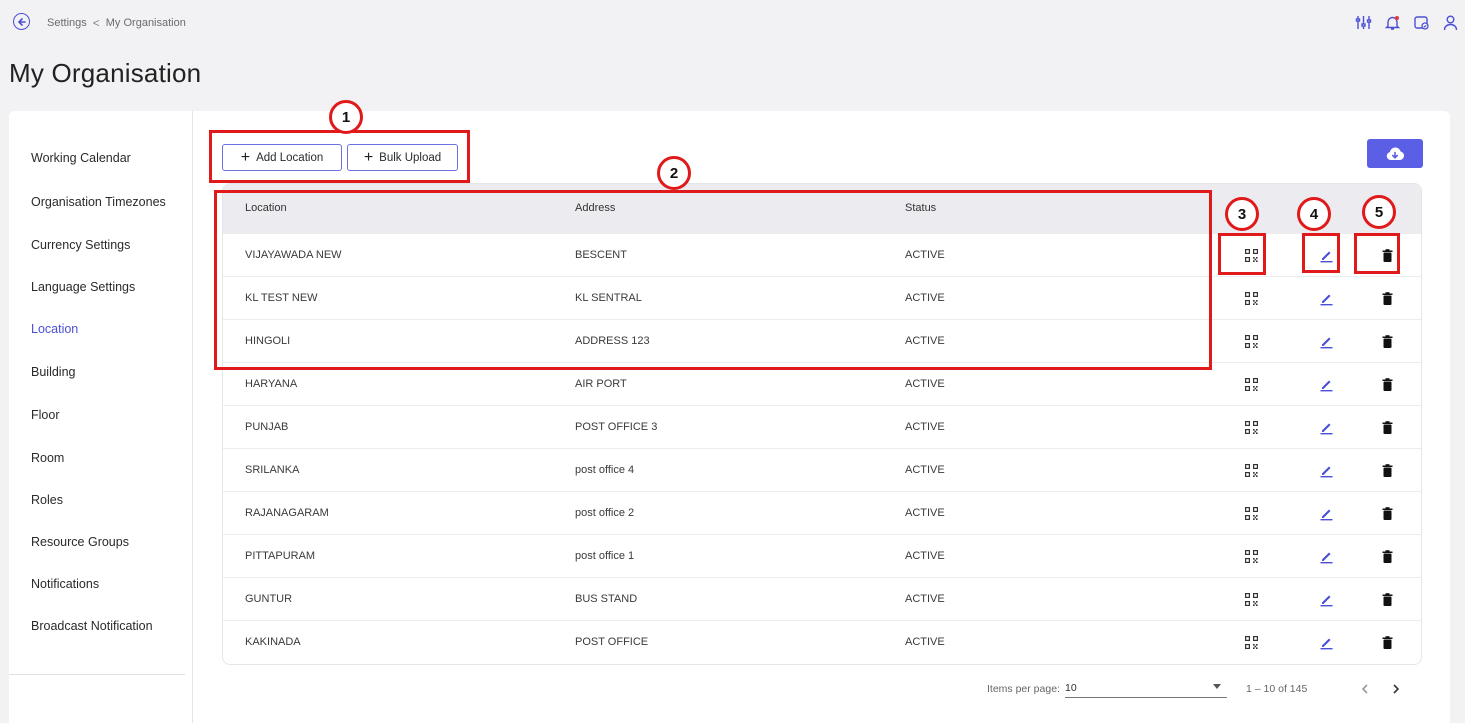  Describe the element at coordinates (1421, 22) in the screenshot. I see `calendar-check-icon` at that location.